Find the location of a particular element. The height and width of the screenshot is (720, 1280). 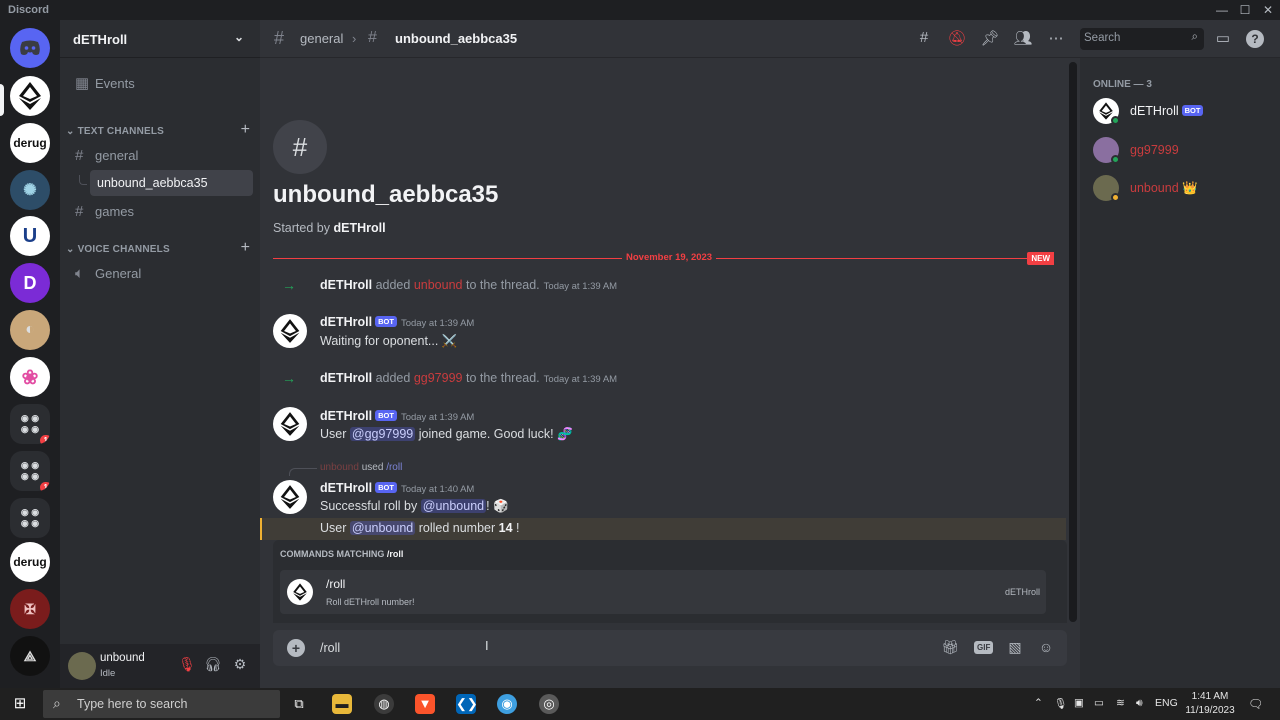

chrome-icon: ◍ is located at coordinates (384, 704).